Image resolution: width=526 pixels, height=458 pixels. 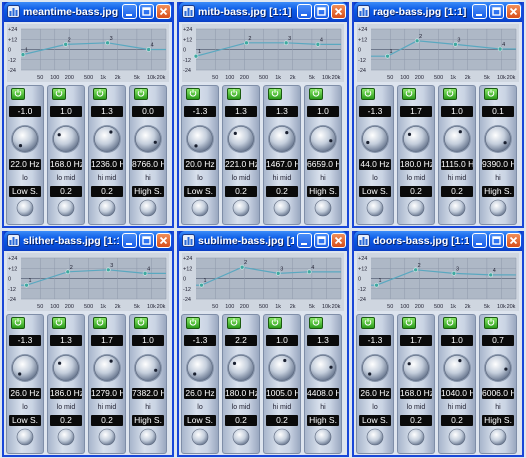 I want to click on frequency-display: 26.0 Hz, so click(x=25, y=393).